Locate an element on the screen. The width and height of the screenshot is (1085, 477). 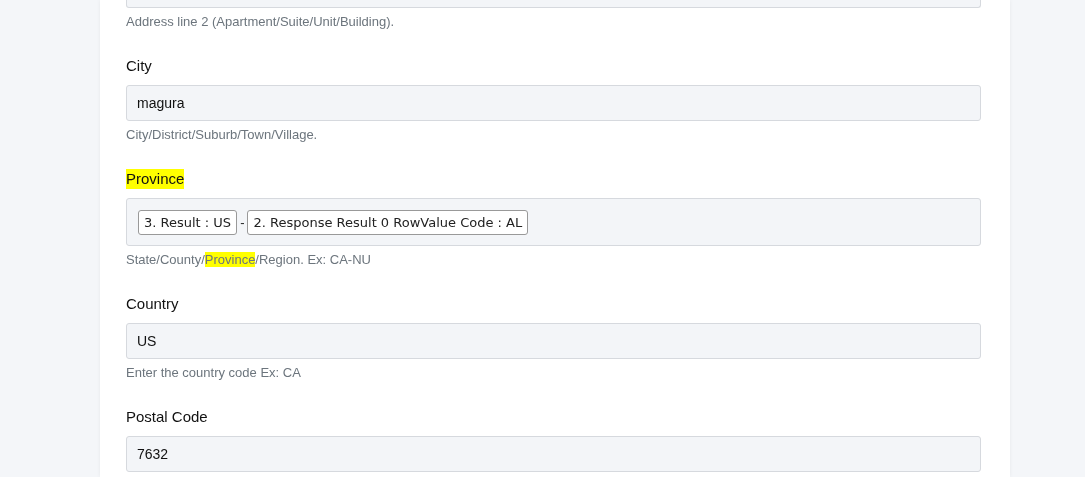
value-token: 3. Result : US is located at coordinates (188, 222).